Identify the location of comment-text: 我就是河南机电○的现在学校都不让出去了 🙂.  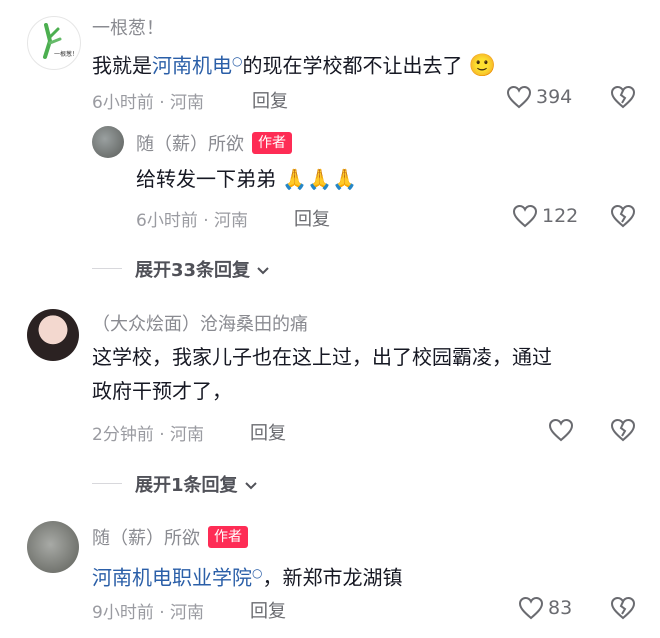
(294, 64).